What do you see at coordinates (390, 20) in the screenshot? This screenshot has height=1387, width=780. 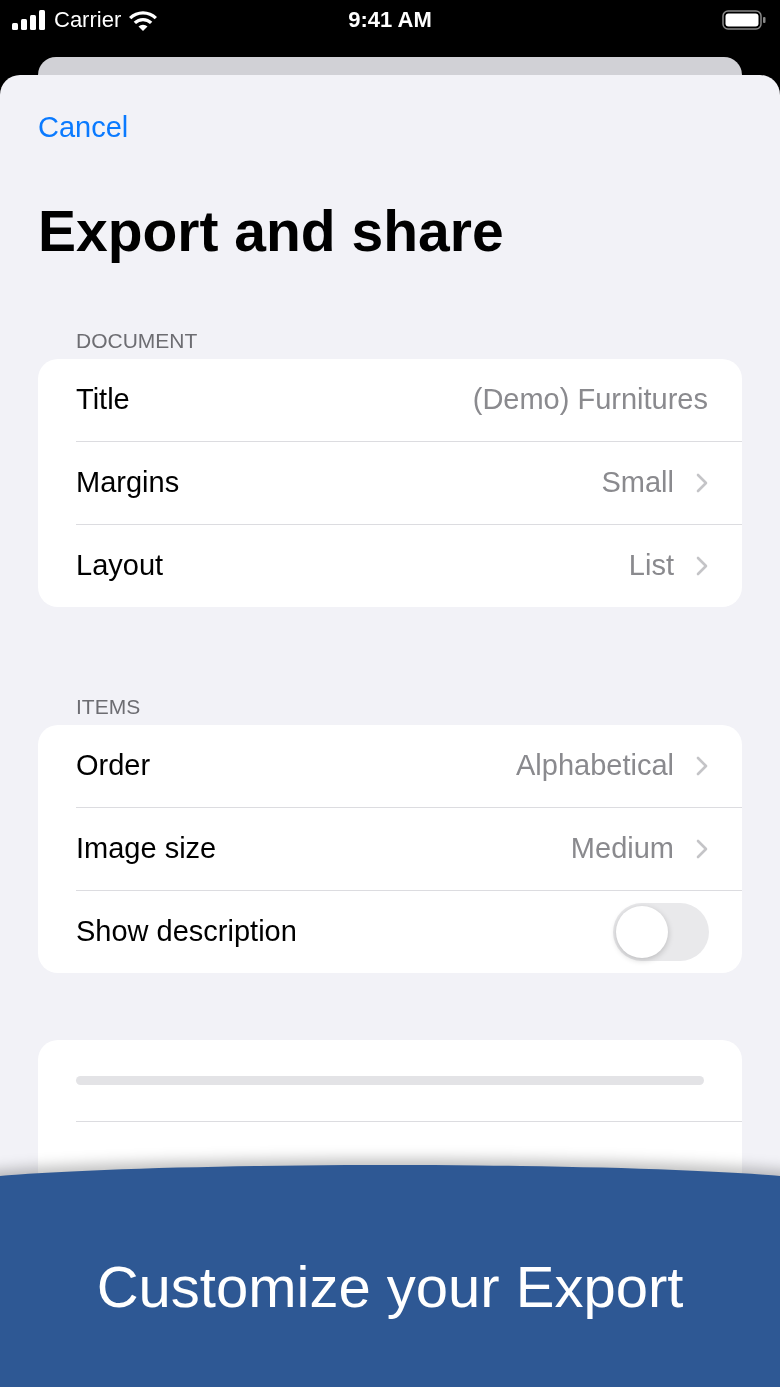 I see `clock-time: 9:41 AM` at bounding box center [390, 20].